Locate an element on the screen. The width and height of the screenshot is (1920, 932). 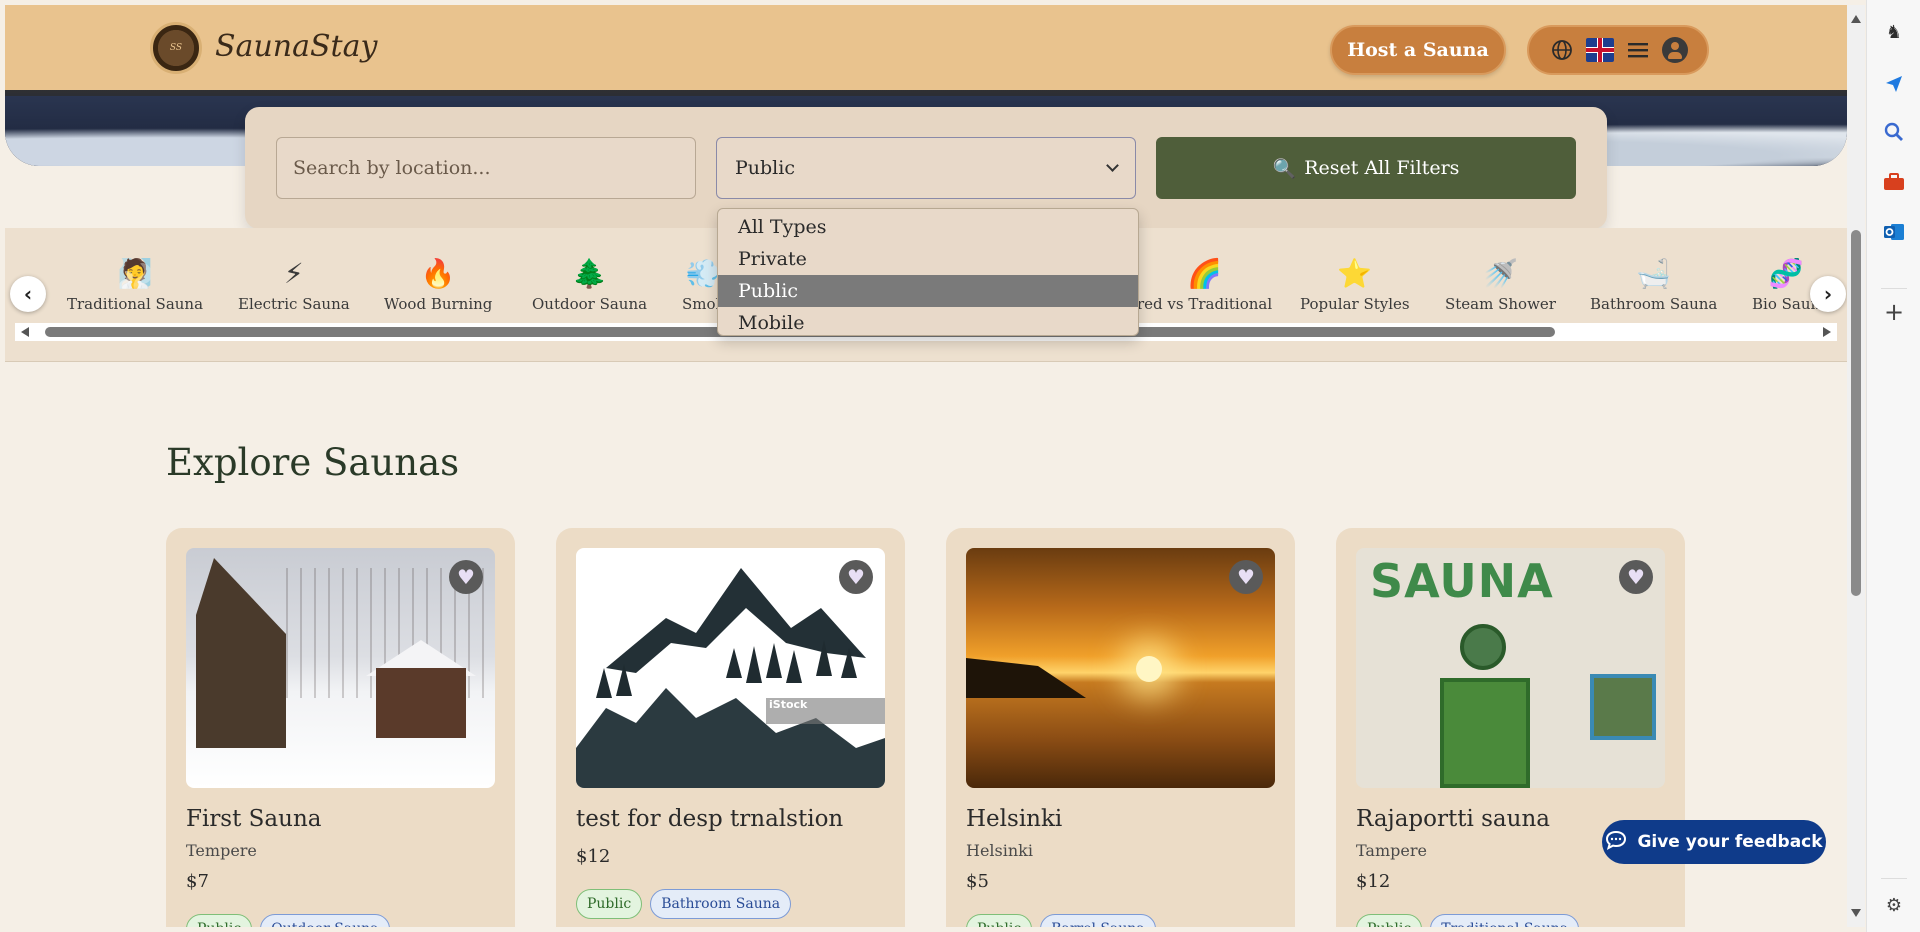
give-feedback-button: Give your feedback is located at coordinates (1714, 842).